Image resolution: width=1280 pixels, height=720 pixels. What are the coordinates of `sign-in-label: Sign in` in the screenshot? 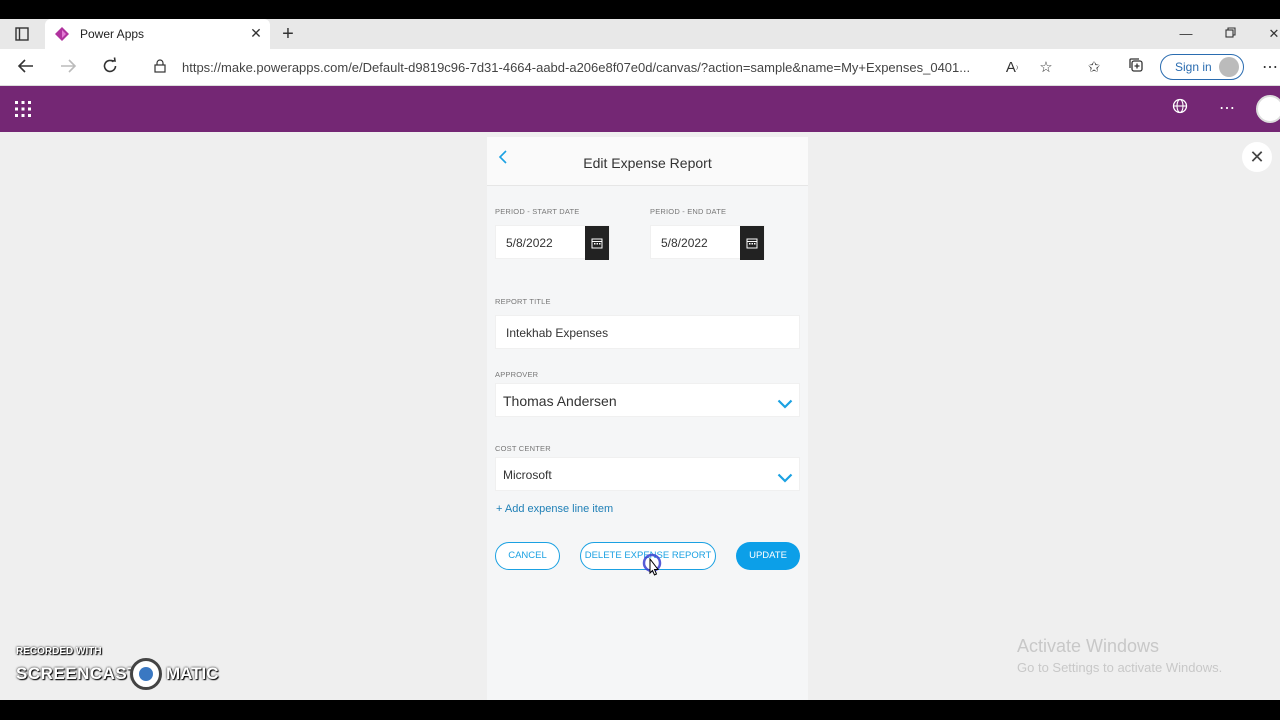 It's located at (1193, 67).